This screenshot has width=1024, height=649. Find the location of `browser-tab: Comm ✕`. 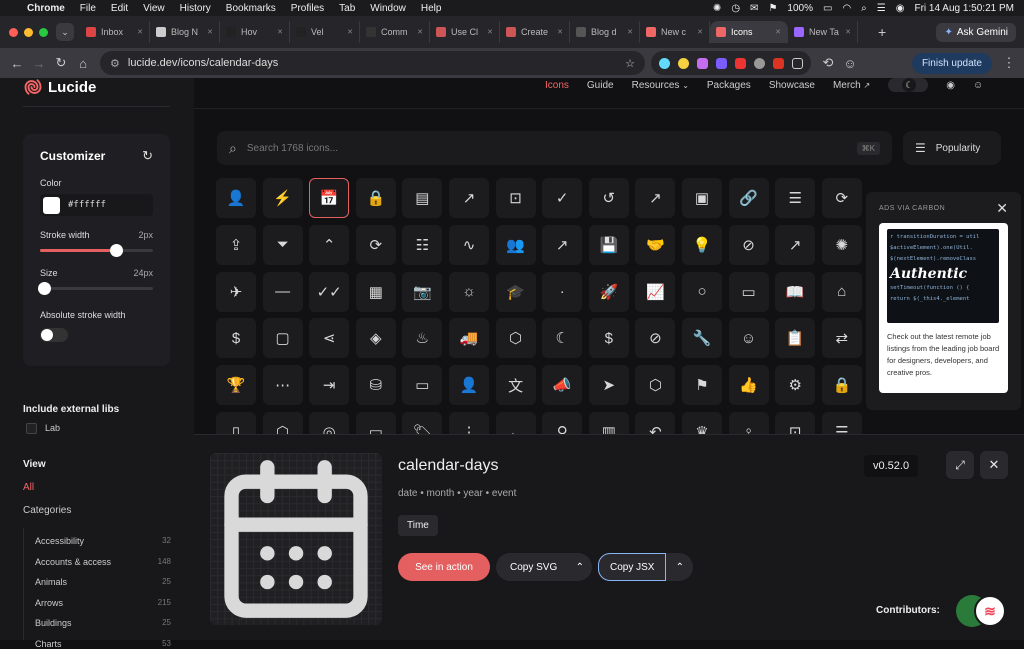

browser-tab: Comm ✕ is located at coordinates (395, 32).